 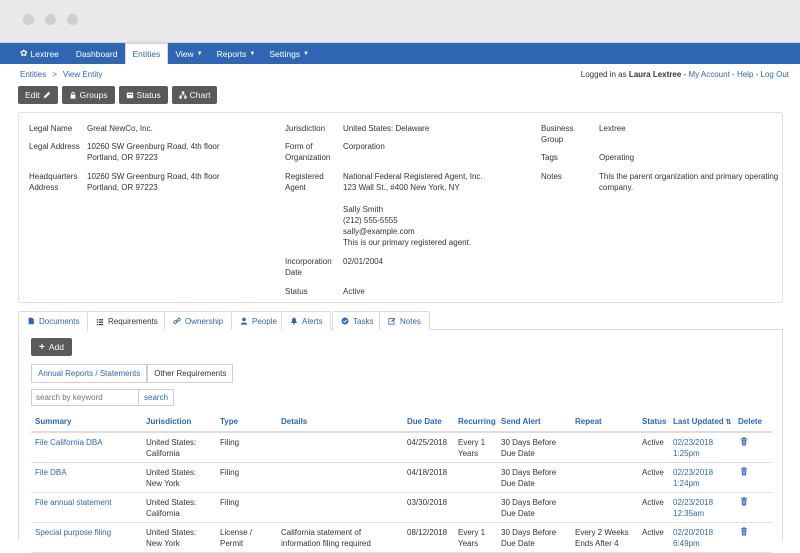 I want to click on tab-tasks: Tasks, so click(x=357, y=320).